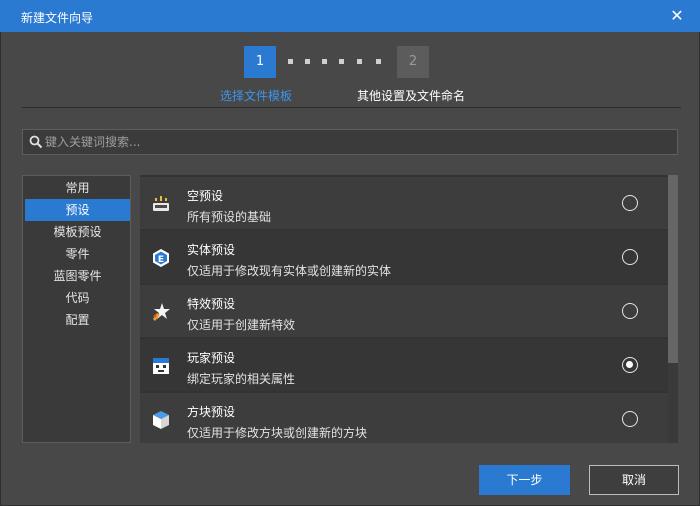 The image size is (700, 506). I want to click on sidebar-item-template-presets: 模板预设, so click(77, 232).